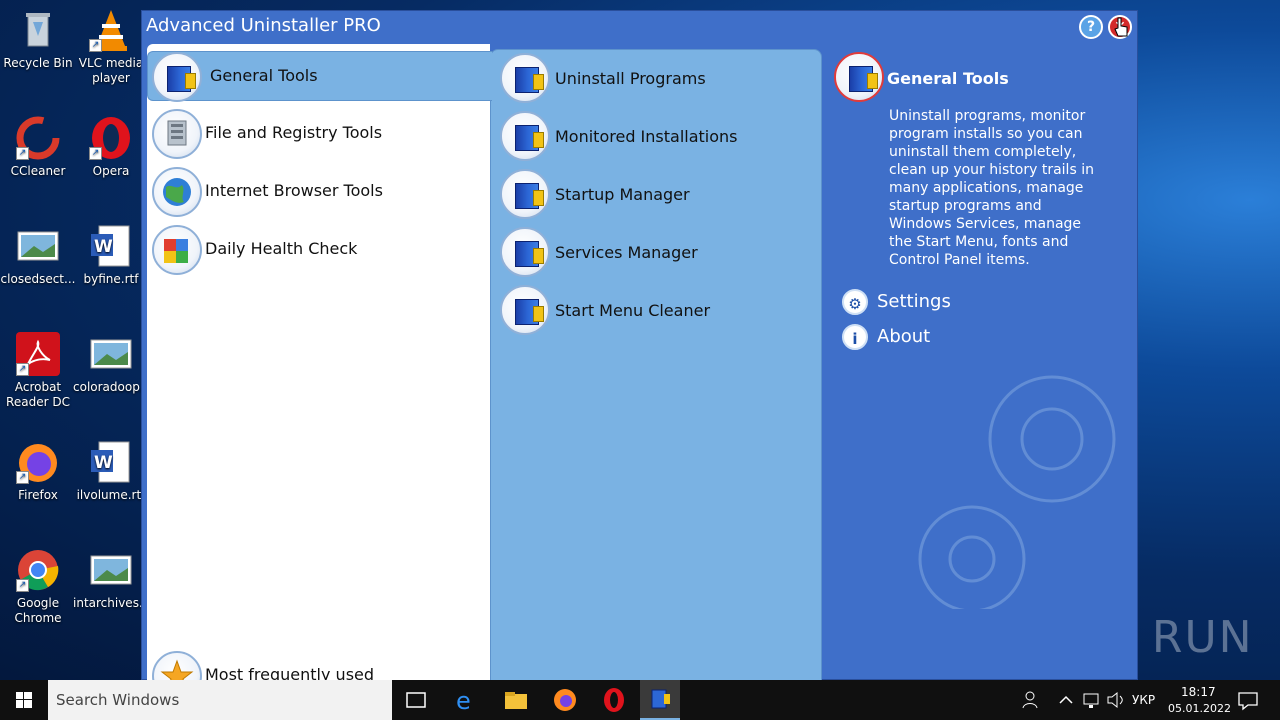  I want to click on category-most-frequently-used: Most frequently used, so click(317, 666).